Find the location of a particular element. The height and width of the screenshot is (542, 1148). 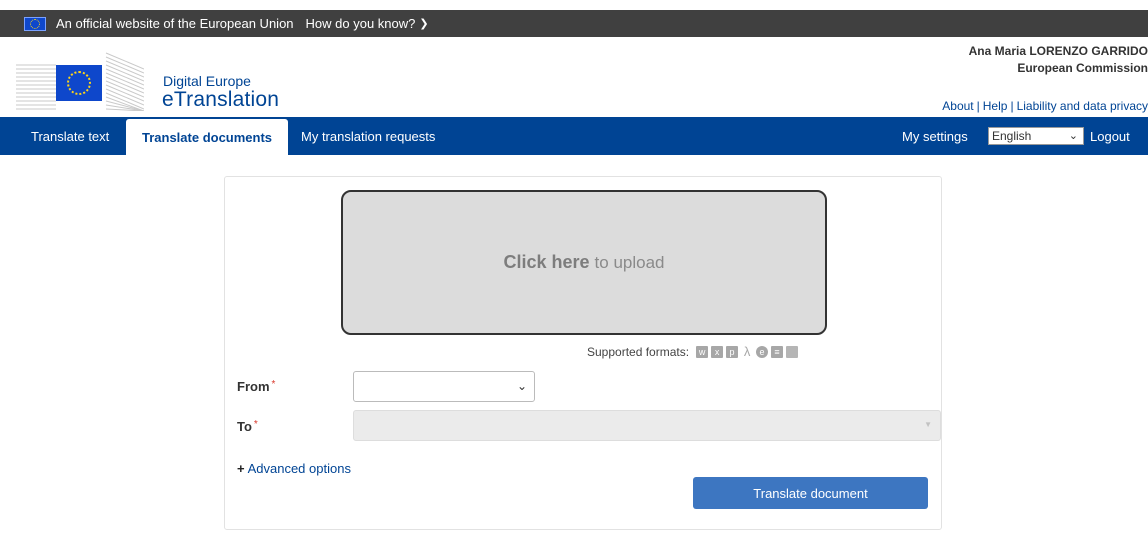

file-icon is located at coordinates (792, 352).